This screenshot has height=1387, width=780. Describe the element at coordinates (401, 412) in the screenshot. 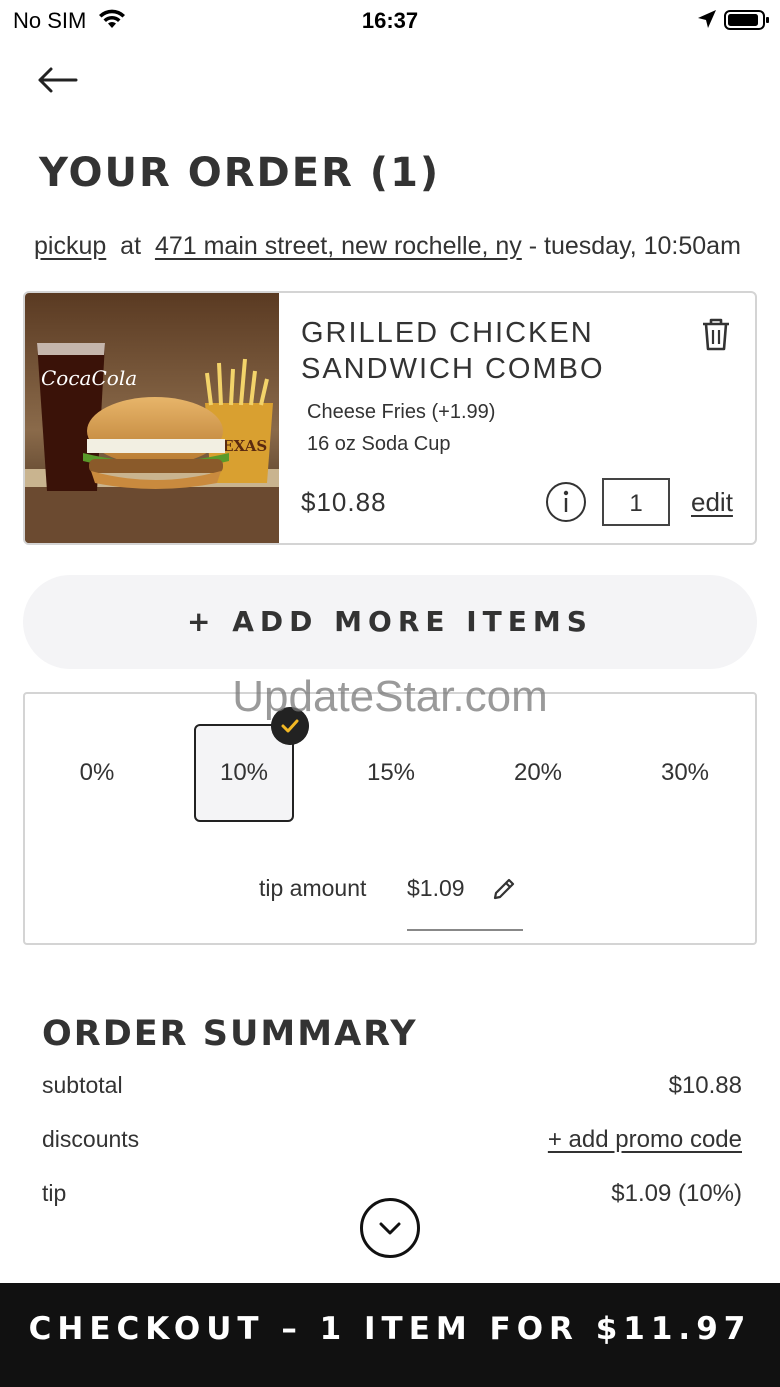

I see `item-modifier: Cheese Fries (+1.99)` at that location.